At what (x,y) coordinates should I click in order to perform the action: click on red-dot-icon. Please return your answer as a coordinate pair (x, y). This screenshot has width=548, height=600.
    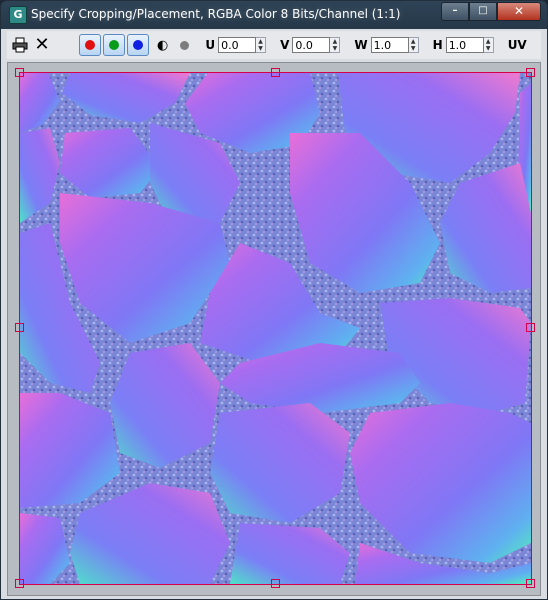
    Looking at the image, I should click on (90, 45).